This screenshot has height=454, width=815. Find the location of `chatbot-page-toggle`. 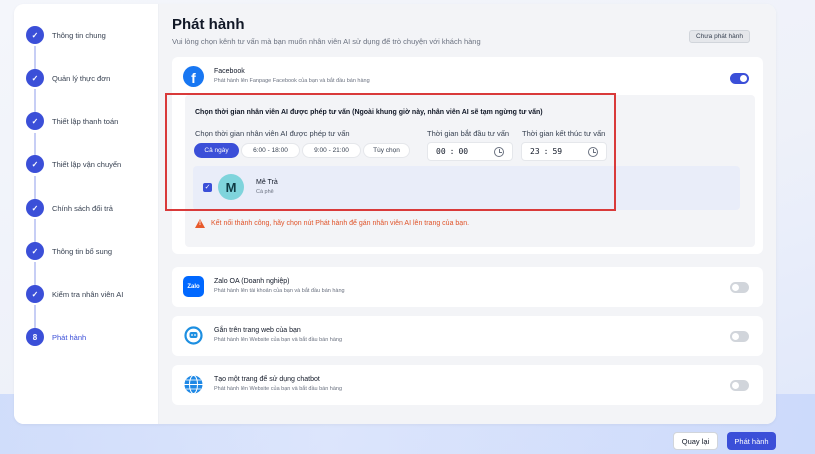

chatbot-page-toggle is located at coordinates (739, 385).